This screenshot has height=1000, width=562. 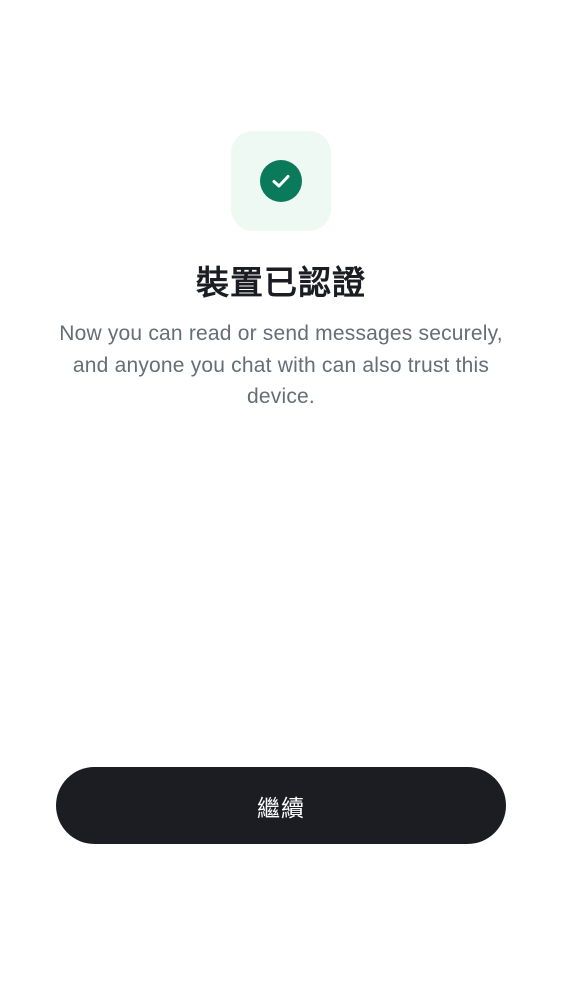 I want to click on verified-icon-tile, so click(x=281, y=181).